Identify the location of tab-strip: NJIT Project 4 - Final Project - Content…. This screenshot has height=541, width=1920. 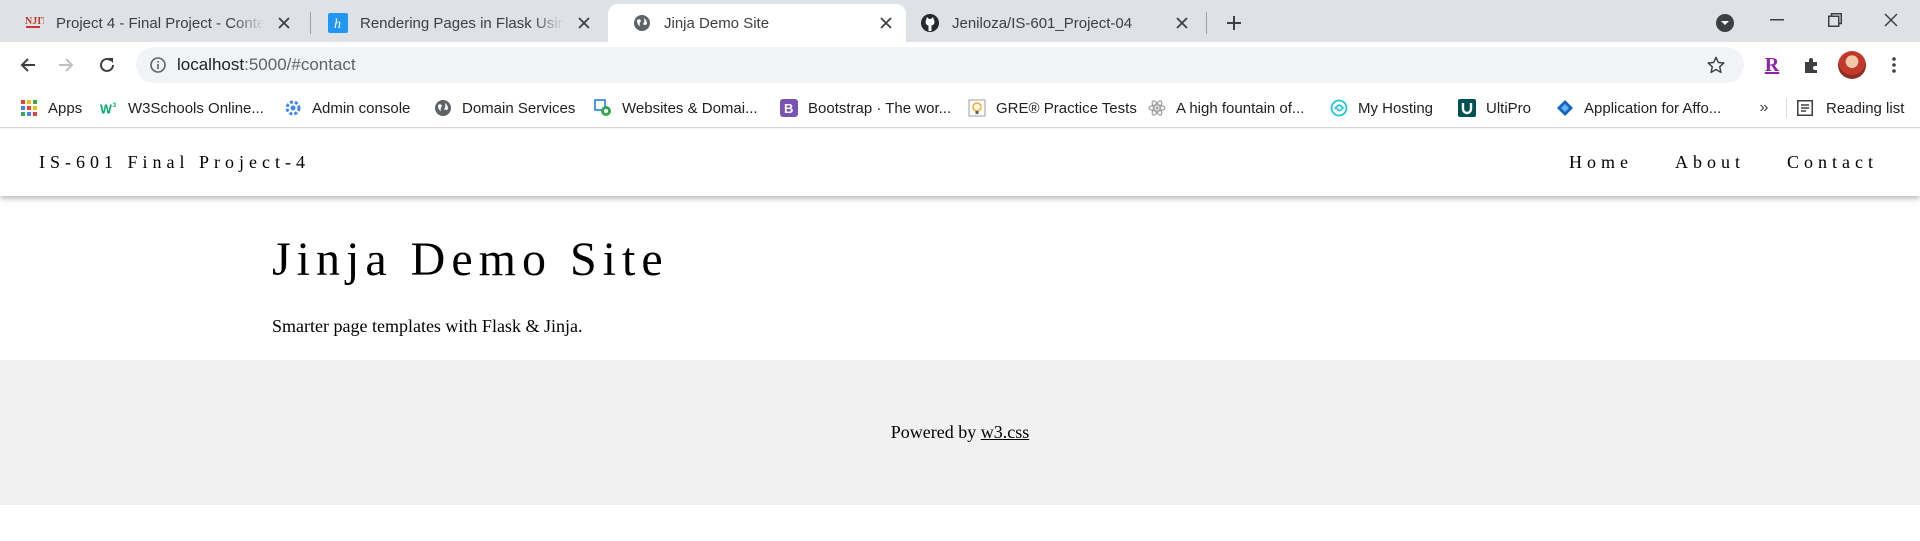
(960, 21).